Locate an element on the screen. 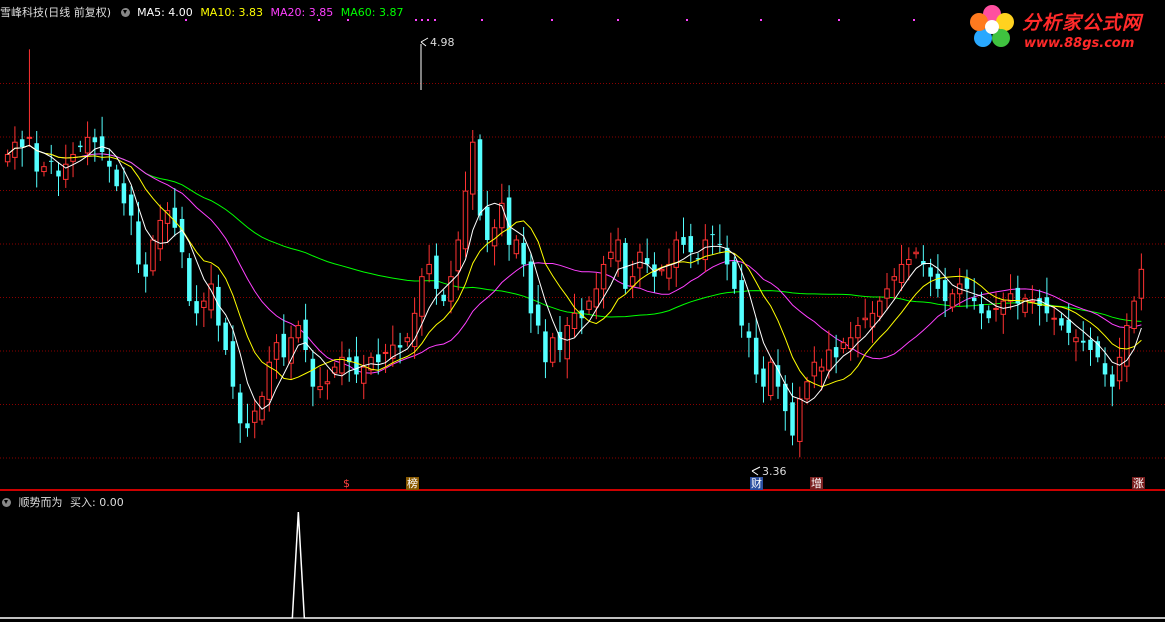 This screenshot has height=622, width=1165. ma10-label: MA10: 3.83 is located at coordinates (232, 12).